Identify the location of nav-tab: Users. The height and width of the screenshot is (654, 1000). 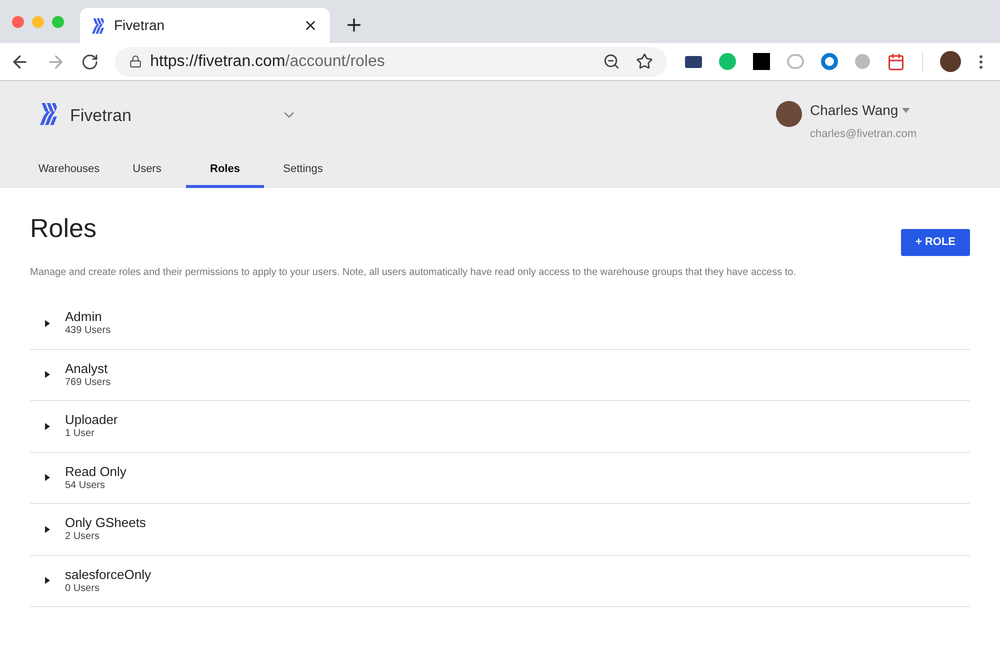
(147, 171).